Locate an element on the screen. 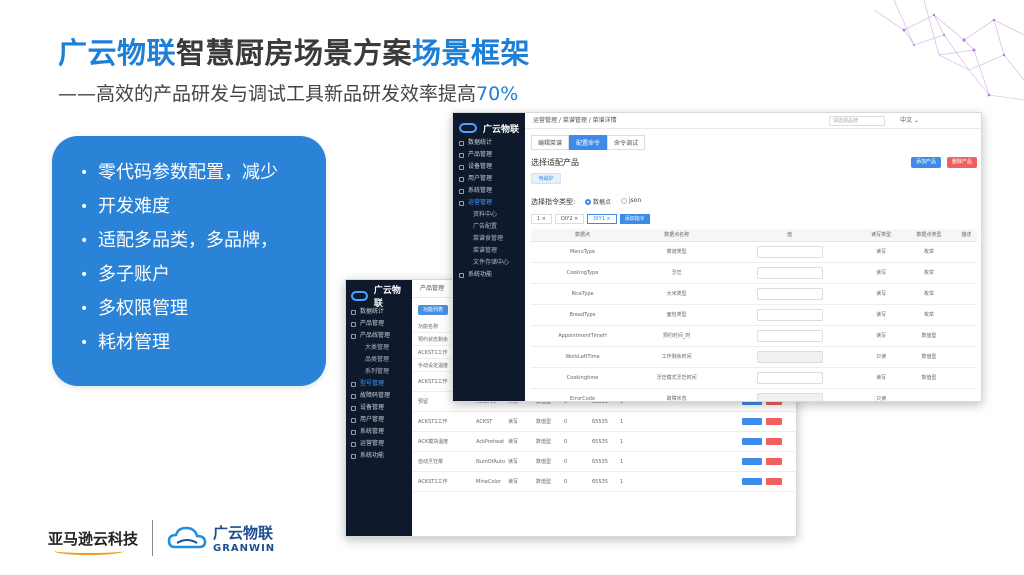  add-command-button: 添加指令 is located at coordinates (634, 219).